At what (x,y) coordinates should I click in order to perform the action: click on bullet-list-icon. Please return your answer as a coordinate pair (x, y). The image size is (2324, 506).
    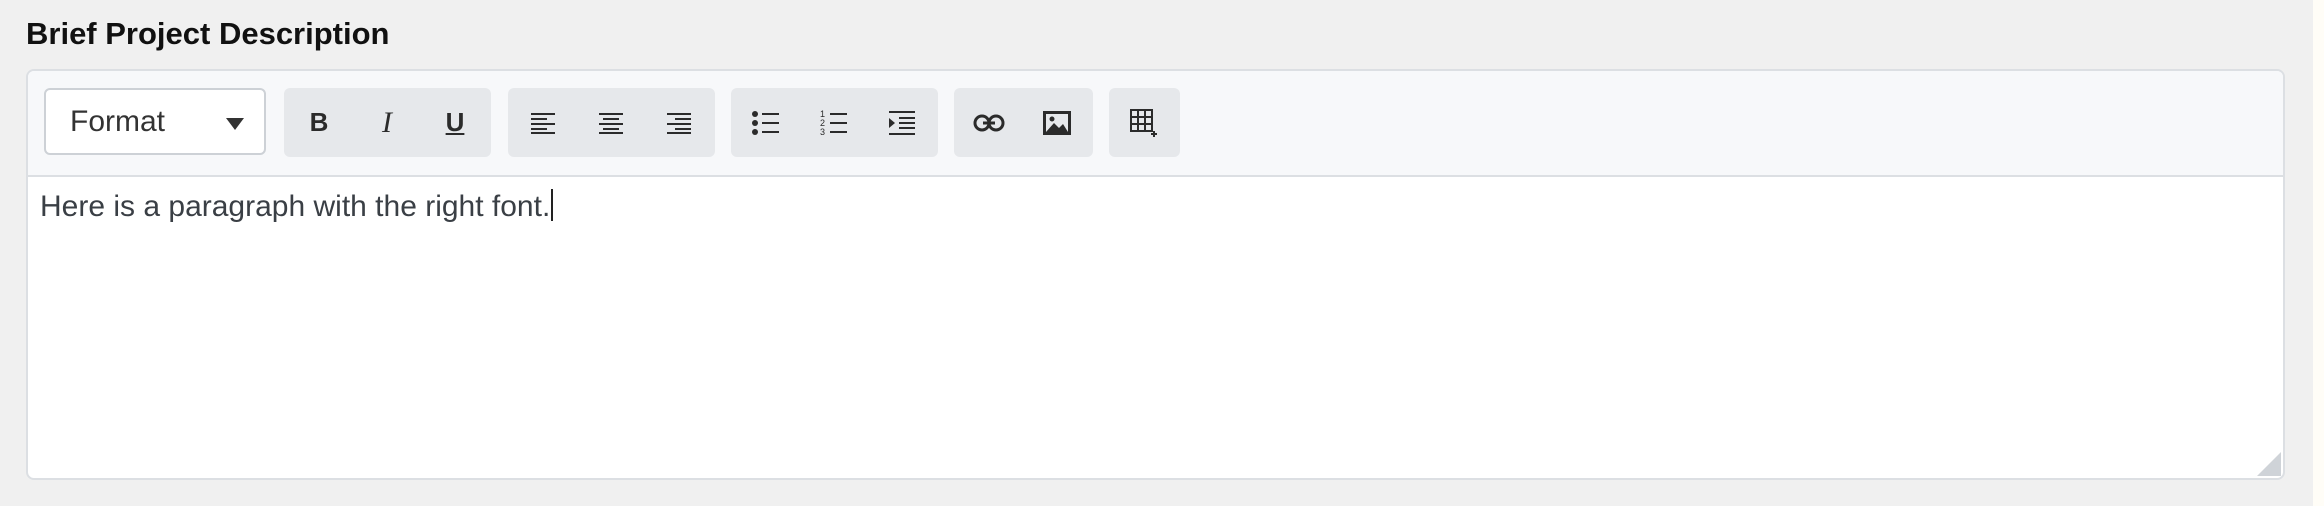
    Looking at the image, I should click on (765, 122).